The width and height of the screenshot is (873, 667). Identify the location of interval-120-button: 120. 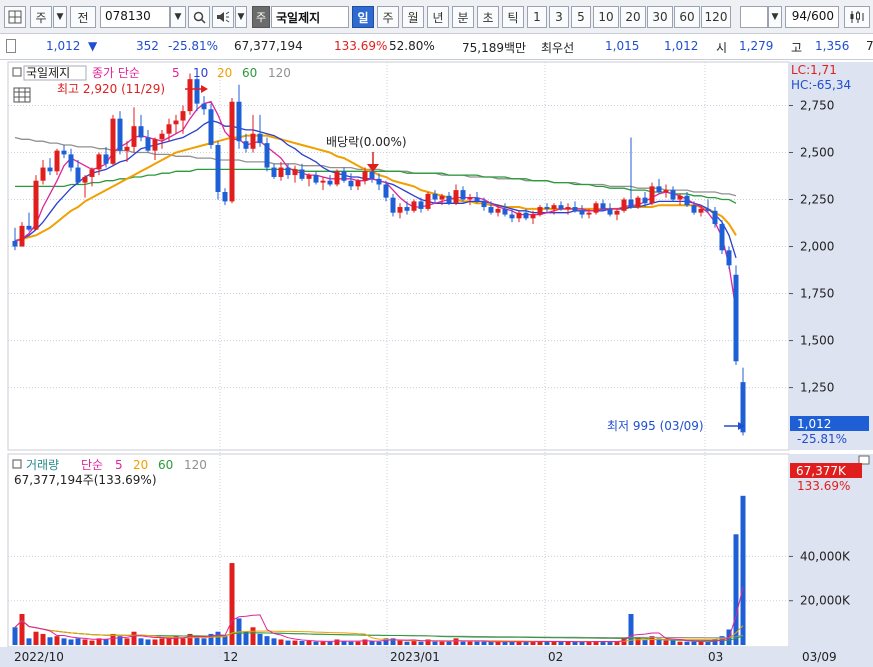
(716, 17).